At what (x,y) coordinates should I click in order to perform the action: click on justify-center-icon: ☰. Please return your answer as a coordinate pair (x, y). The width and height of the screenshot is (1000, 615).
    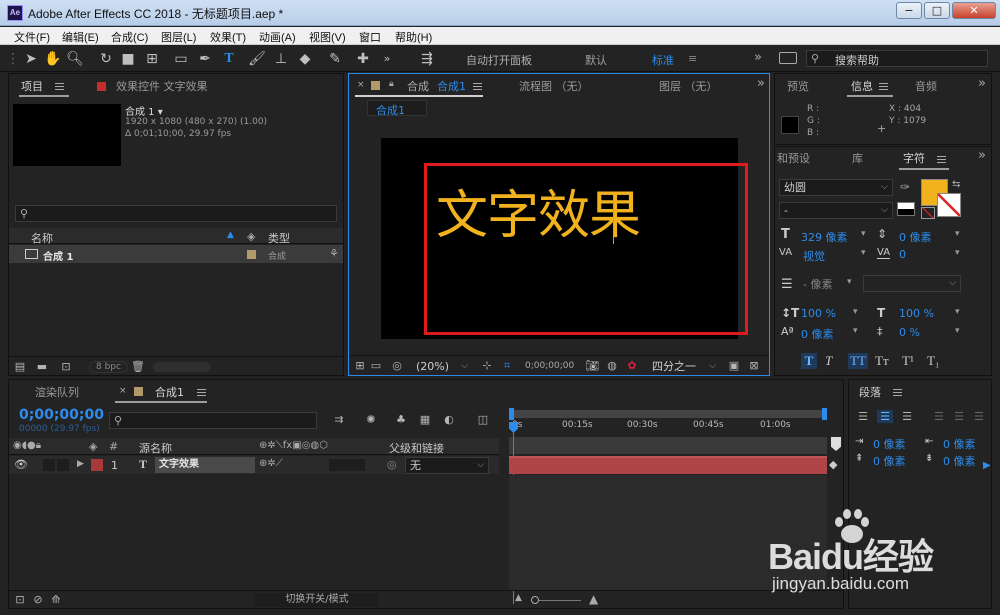
    Looking at the image, I should click on (959, 416).